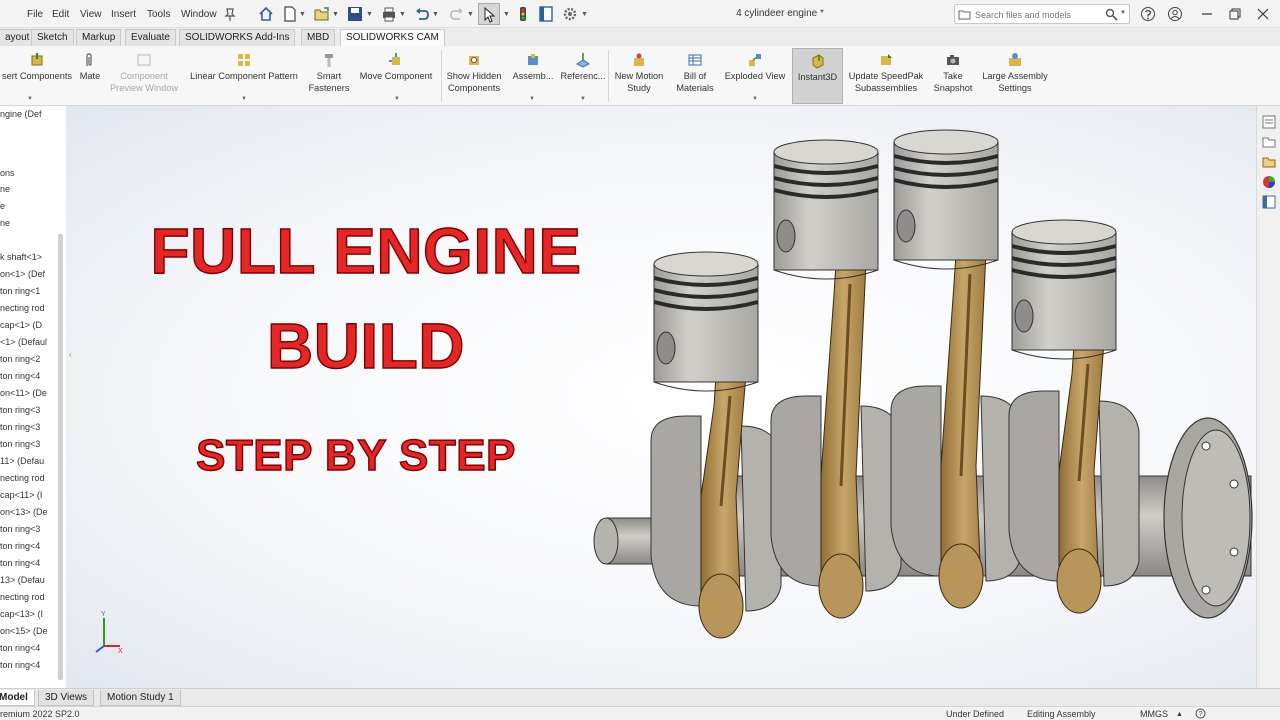  Describe the element at coordinates (199, 14) in the screenshot. I see `menu-window: Window` at that location.